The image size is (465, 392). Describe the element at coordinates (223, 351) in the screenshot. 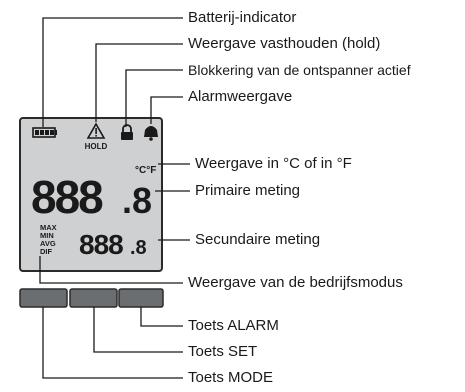

I see `label-key-set: Toets SET` at that location.